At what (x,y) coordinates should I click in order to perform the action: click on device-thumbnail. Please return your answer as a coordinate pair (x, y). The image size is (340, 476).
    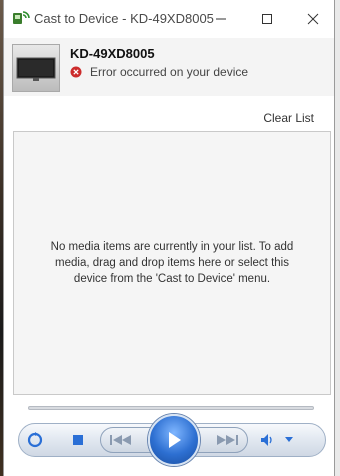
    Looking at the image, I should click on (36, 68).